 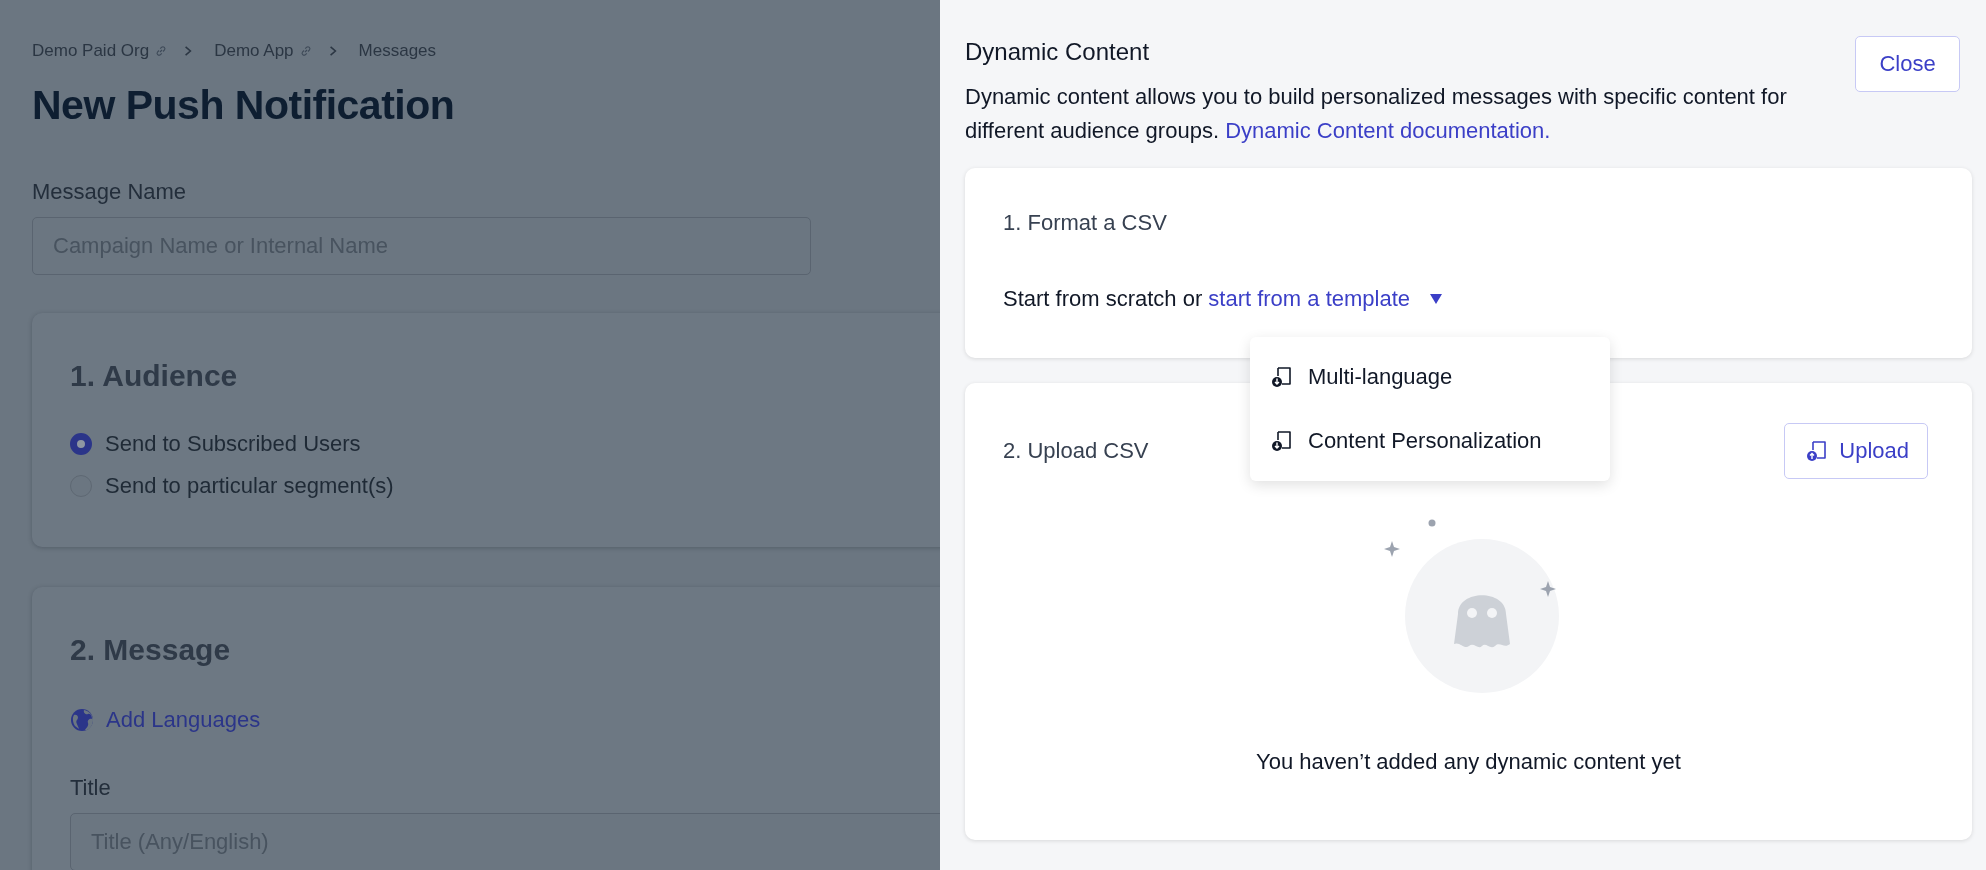 I want to click on page-title: New Push Notification, so click(x=244, y=105).